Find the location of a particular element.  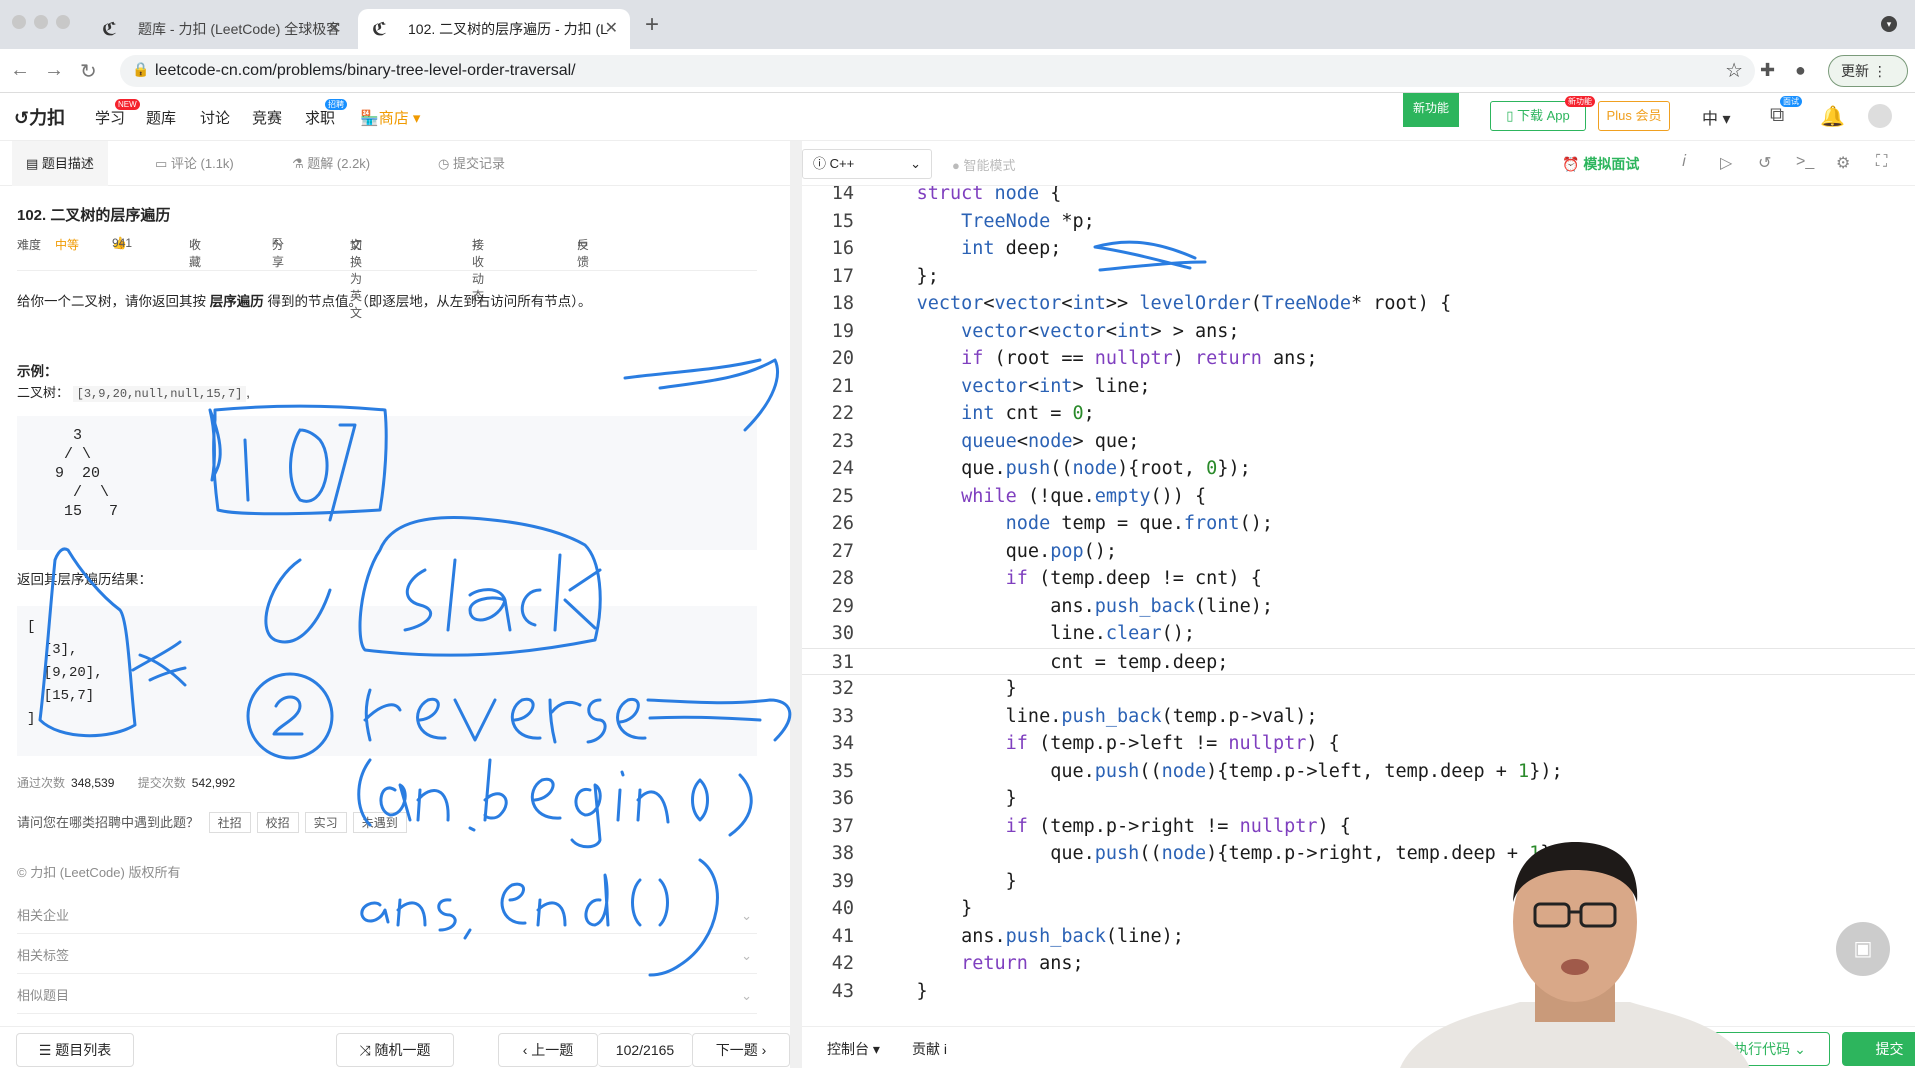

notes-float-button: ▣ is located at coordinates (1863, 949).